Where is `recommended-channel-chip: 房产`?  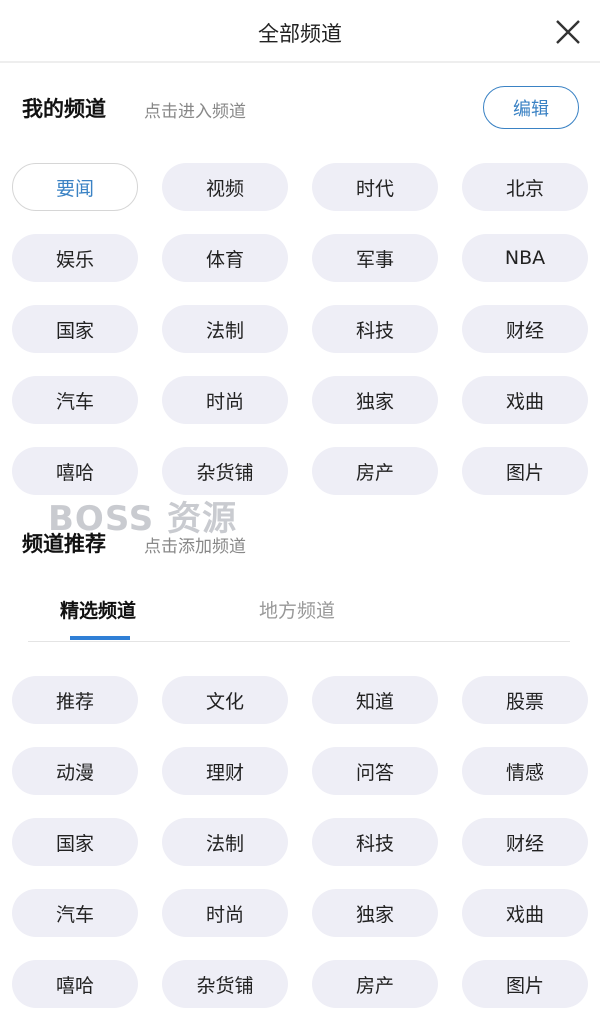 recommended-channel-chip: 房产 is located at coordinates (375, 984).